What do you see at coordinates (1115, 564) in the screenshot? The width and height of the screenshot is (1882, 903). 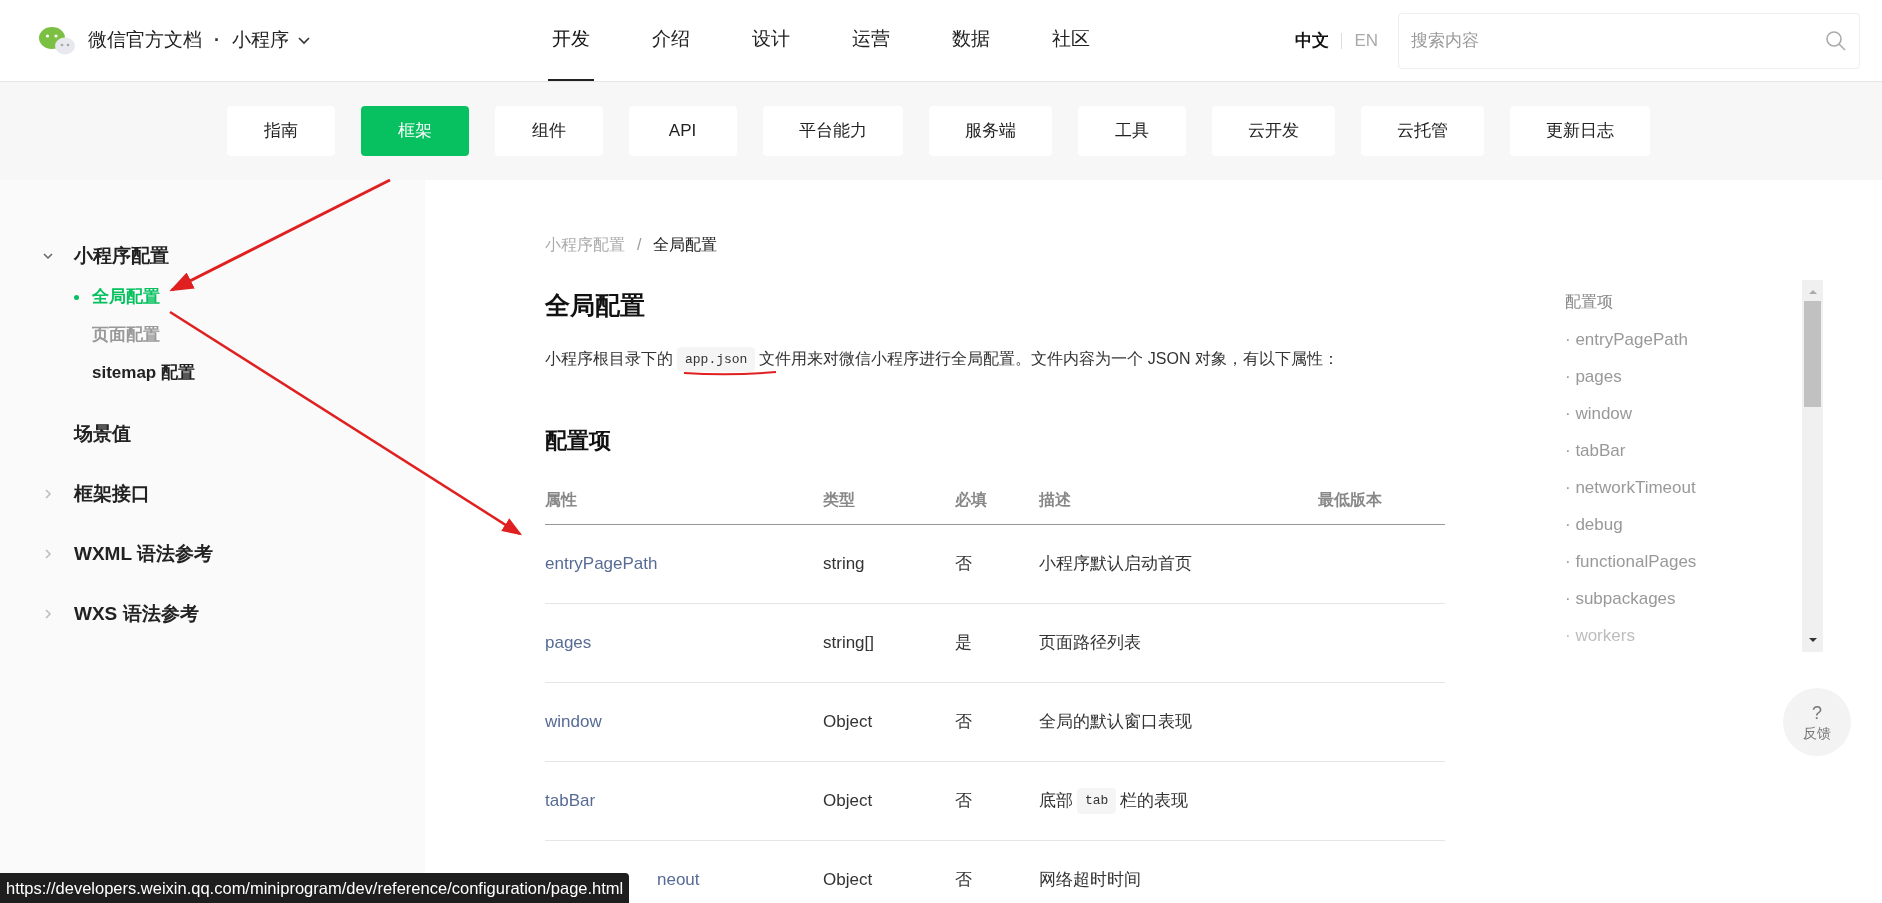 I see `table-cell-text: 小程序默认启动首页` at bounding box center [1115, 564].